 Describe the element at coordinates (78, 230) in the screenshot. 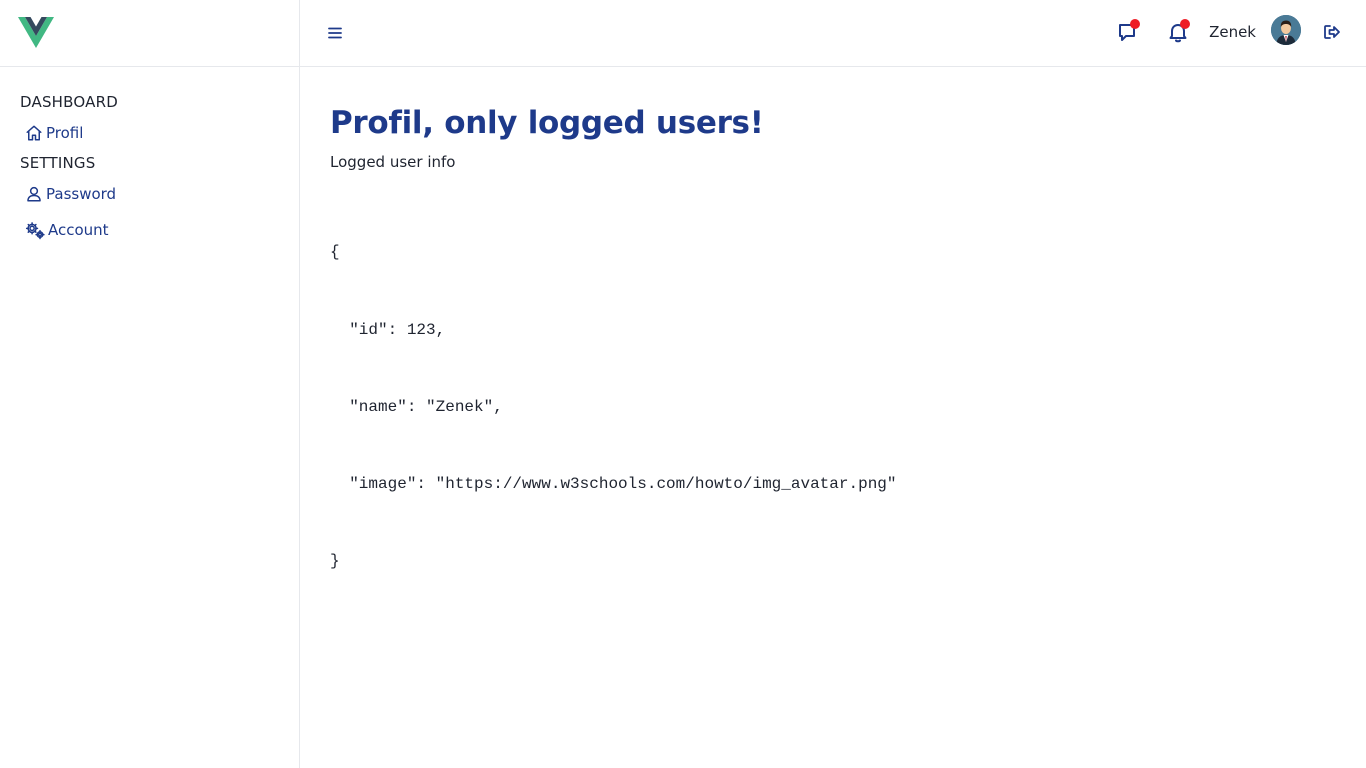

I see `sidebar-item-label: Account` at that location.